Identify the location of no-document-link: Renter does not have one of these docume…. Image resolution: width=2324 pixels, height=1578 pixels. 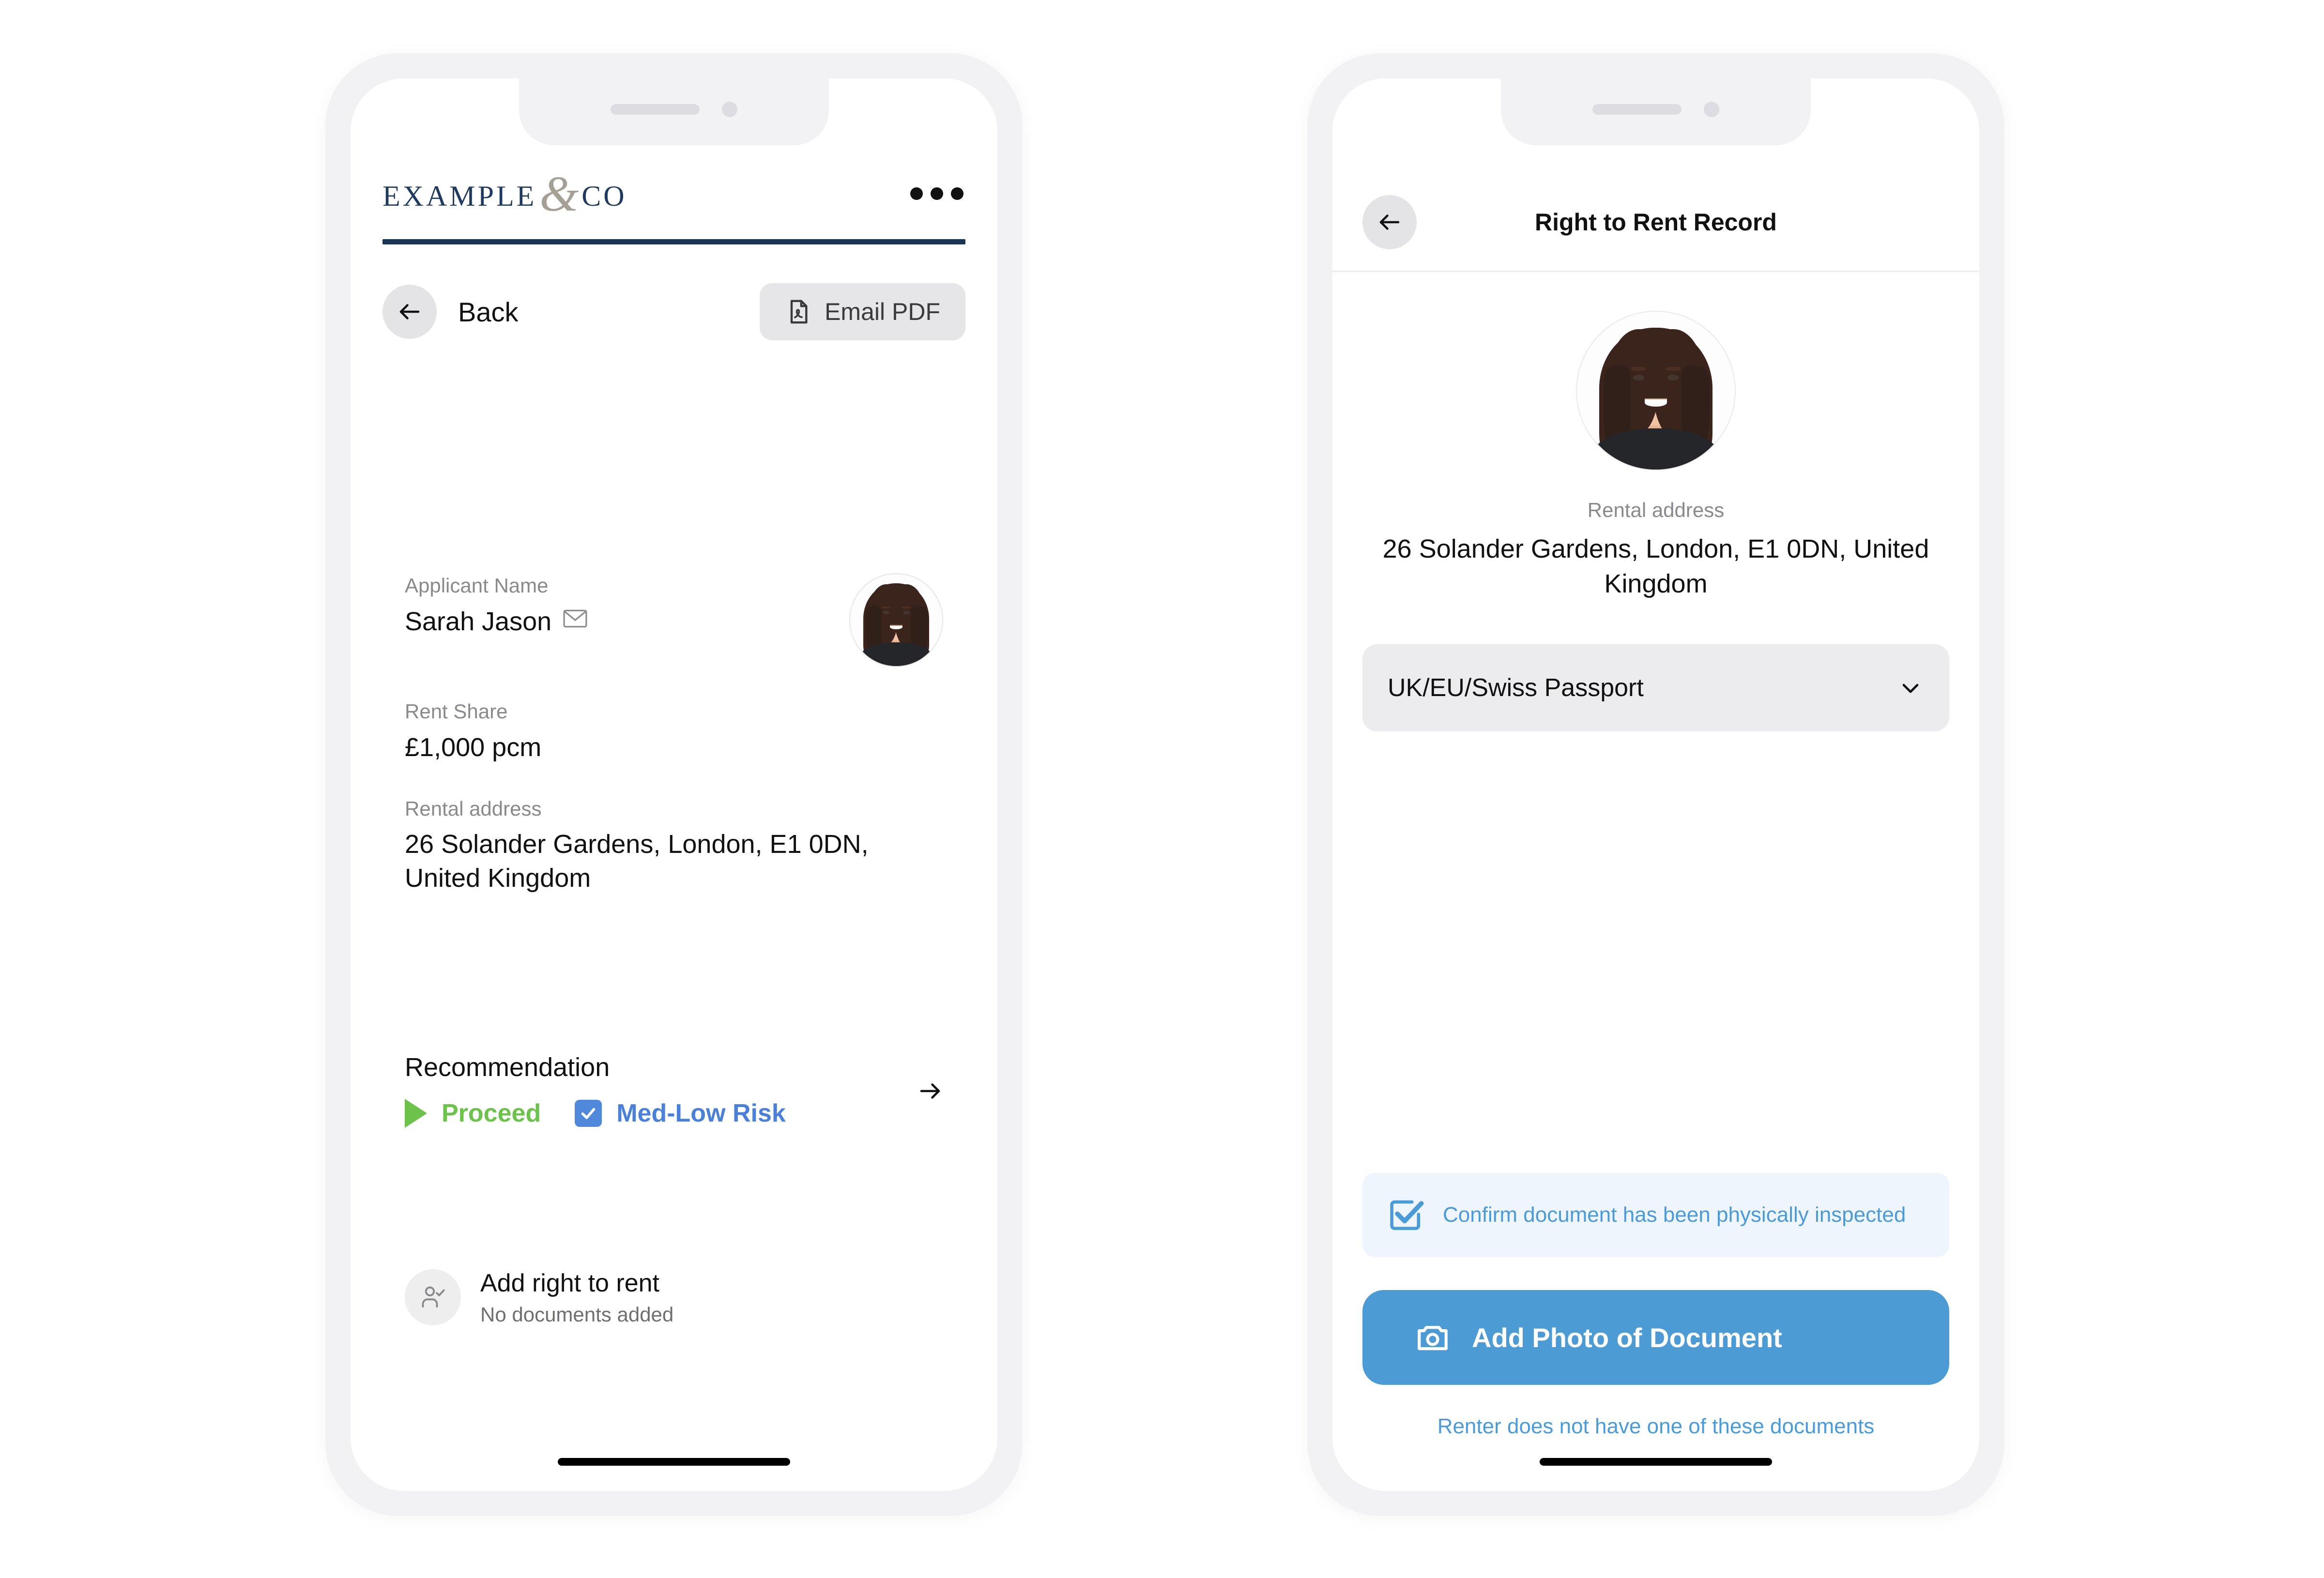
(1656, 1426).